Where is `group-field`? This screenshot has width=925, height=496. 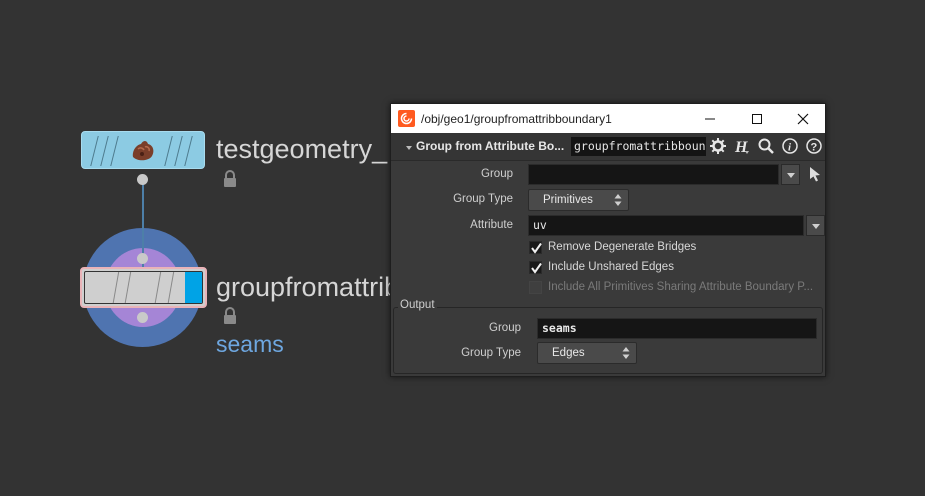 group-field is located at coordinates (653, 174).